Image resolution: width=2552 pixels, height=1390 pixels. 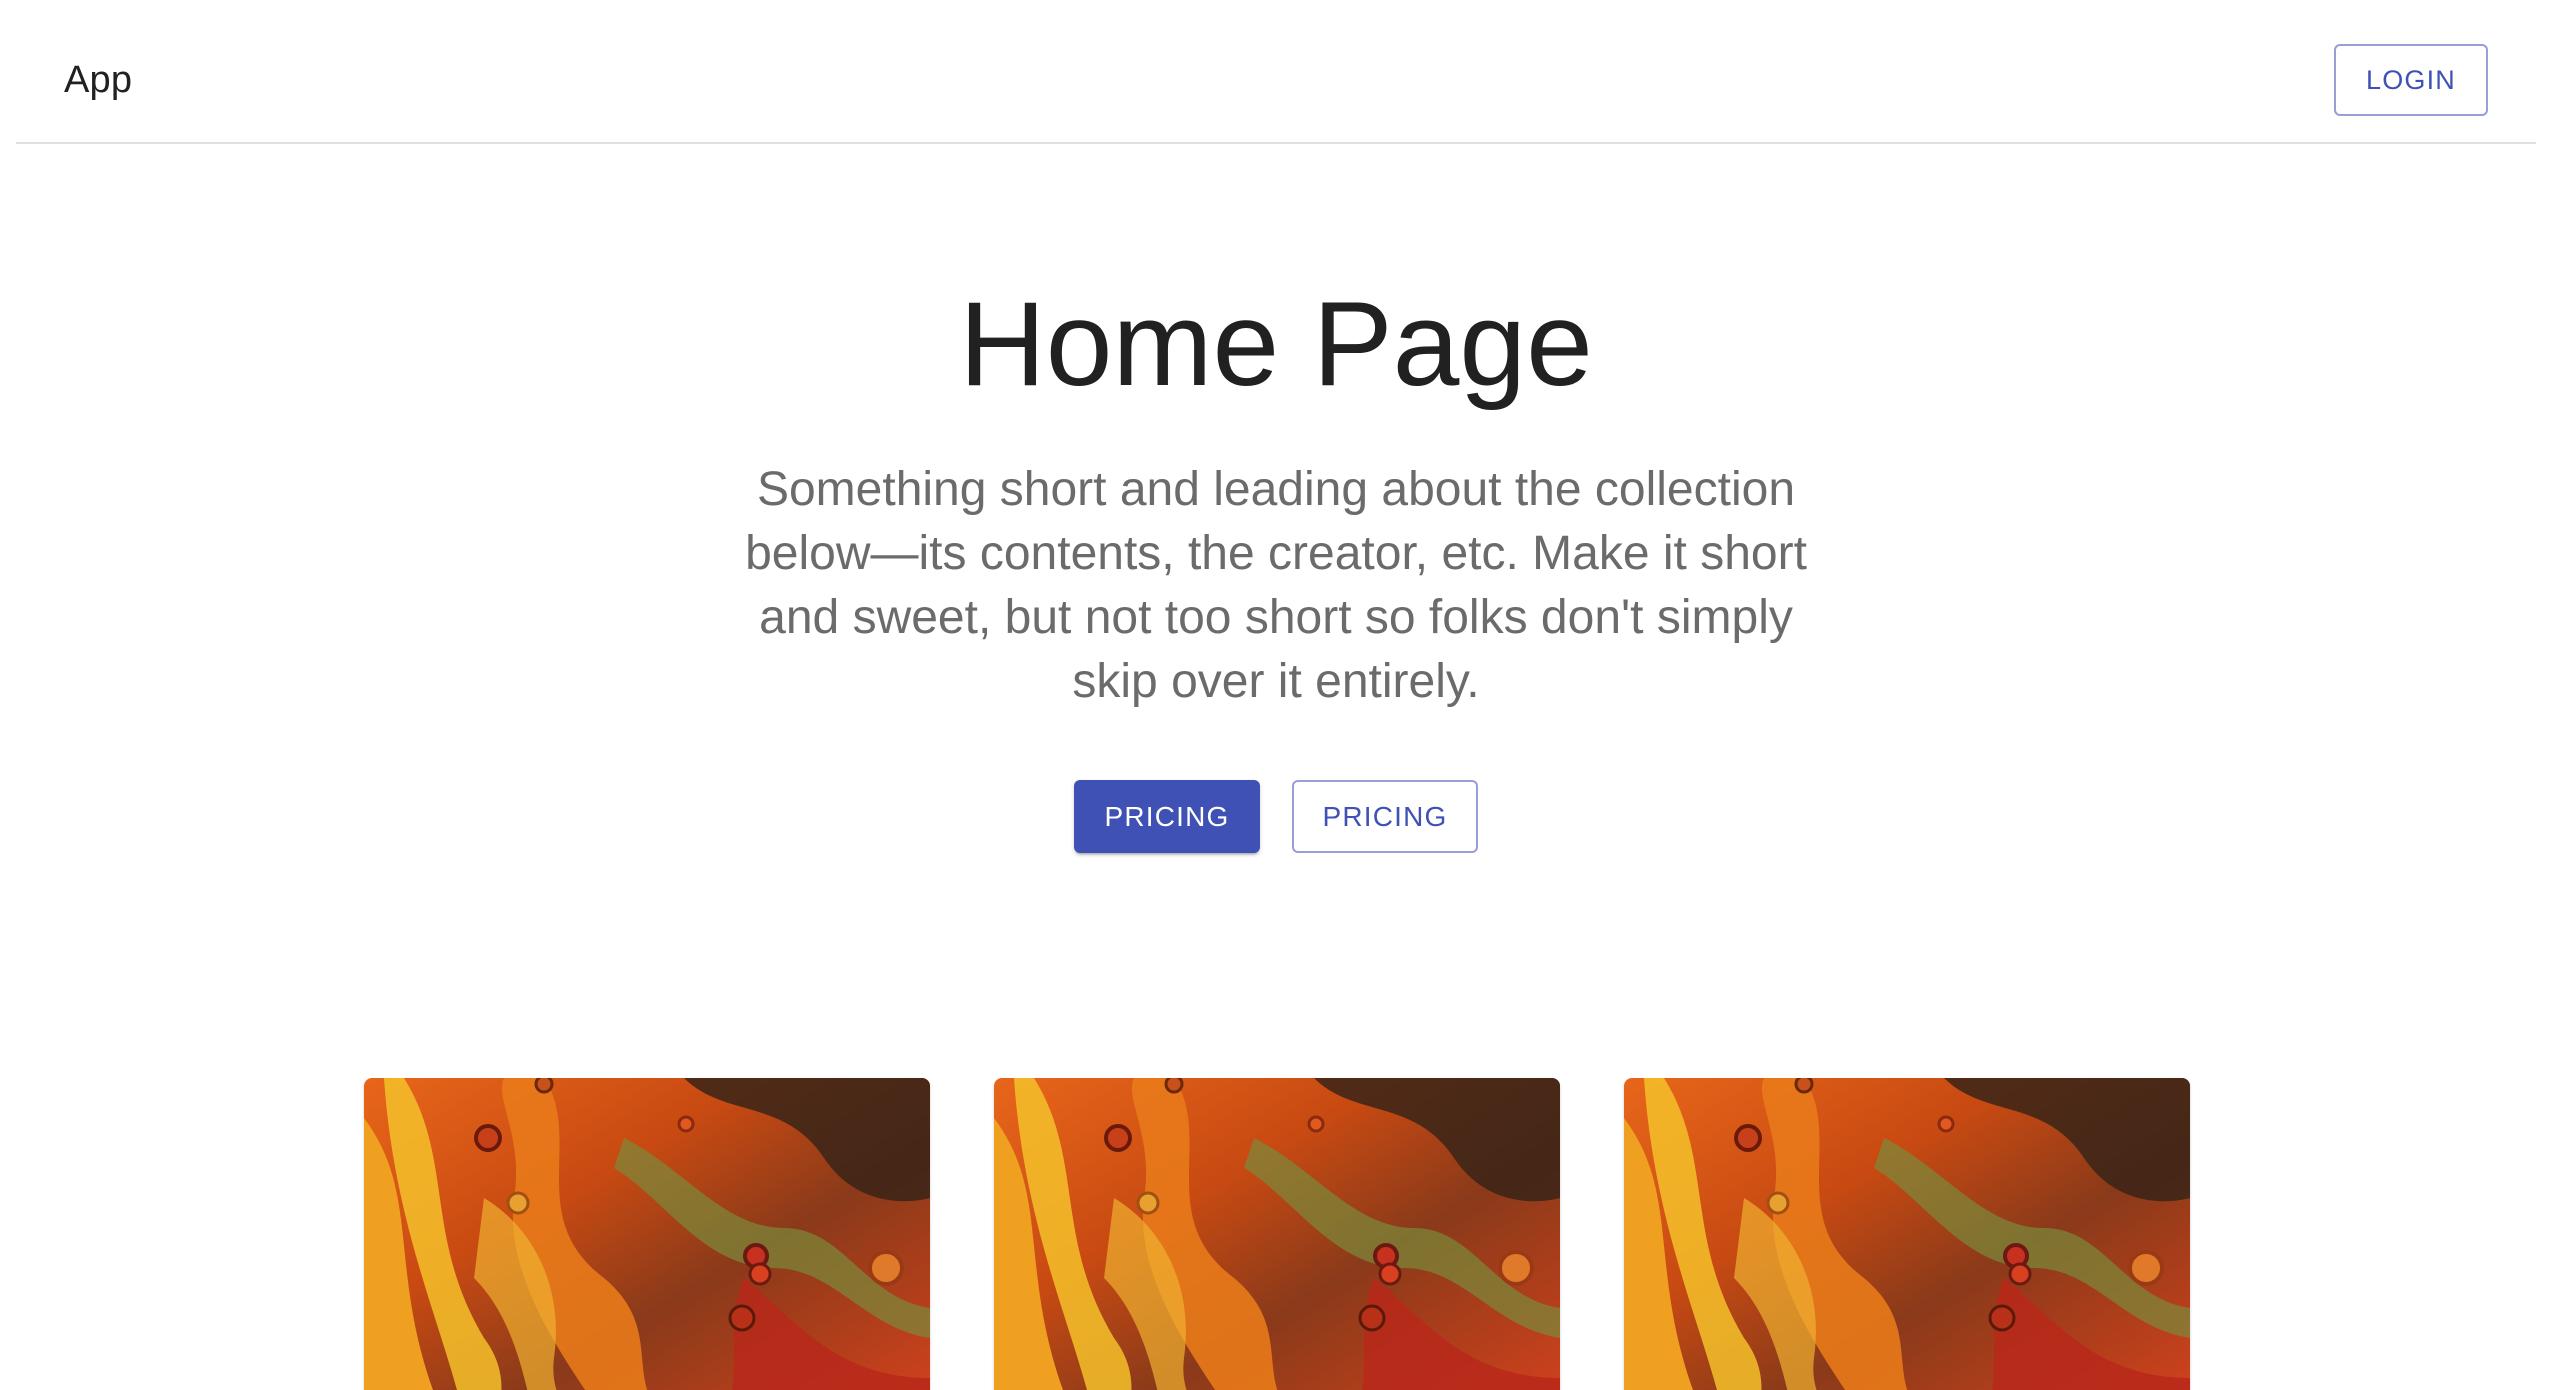 What do you see at coordinates (1385, 816) in the screenshot?
I see `pricing-button-secondary: PRICING` at bounding box center [1385, 816].